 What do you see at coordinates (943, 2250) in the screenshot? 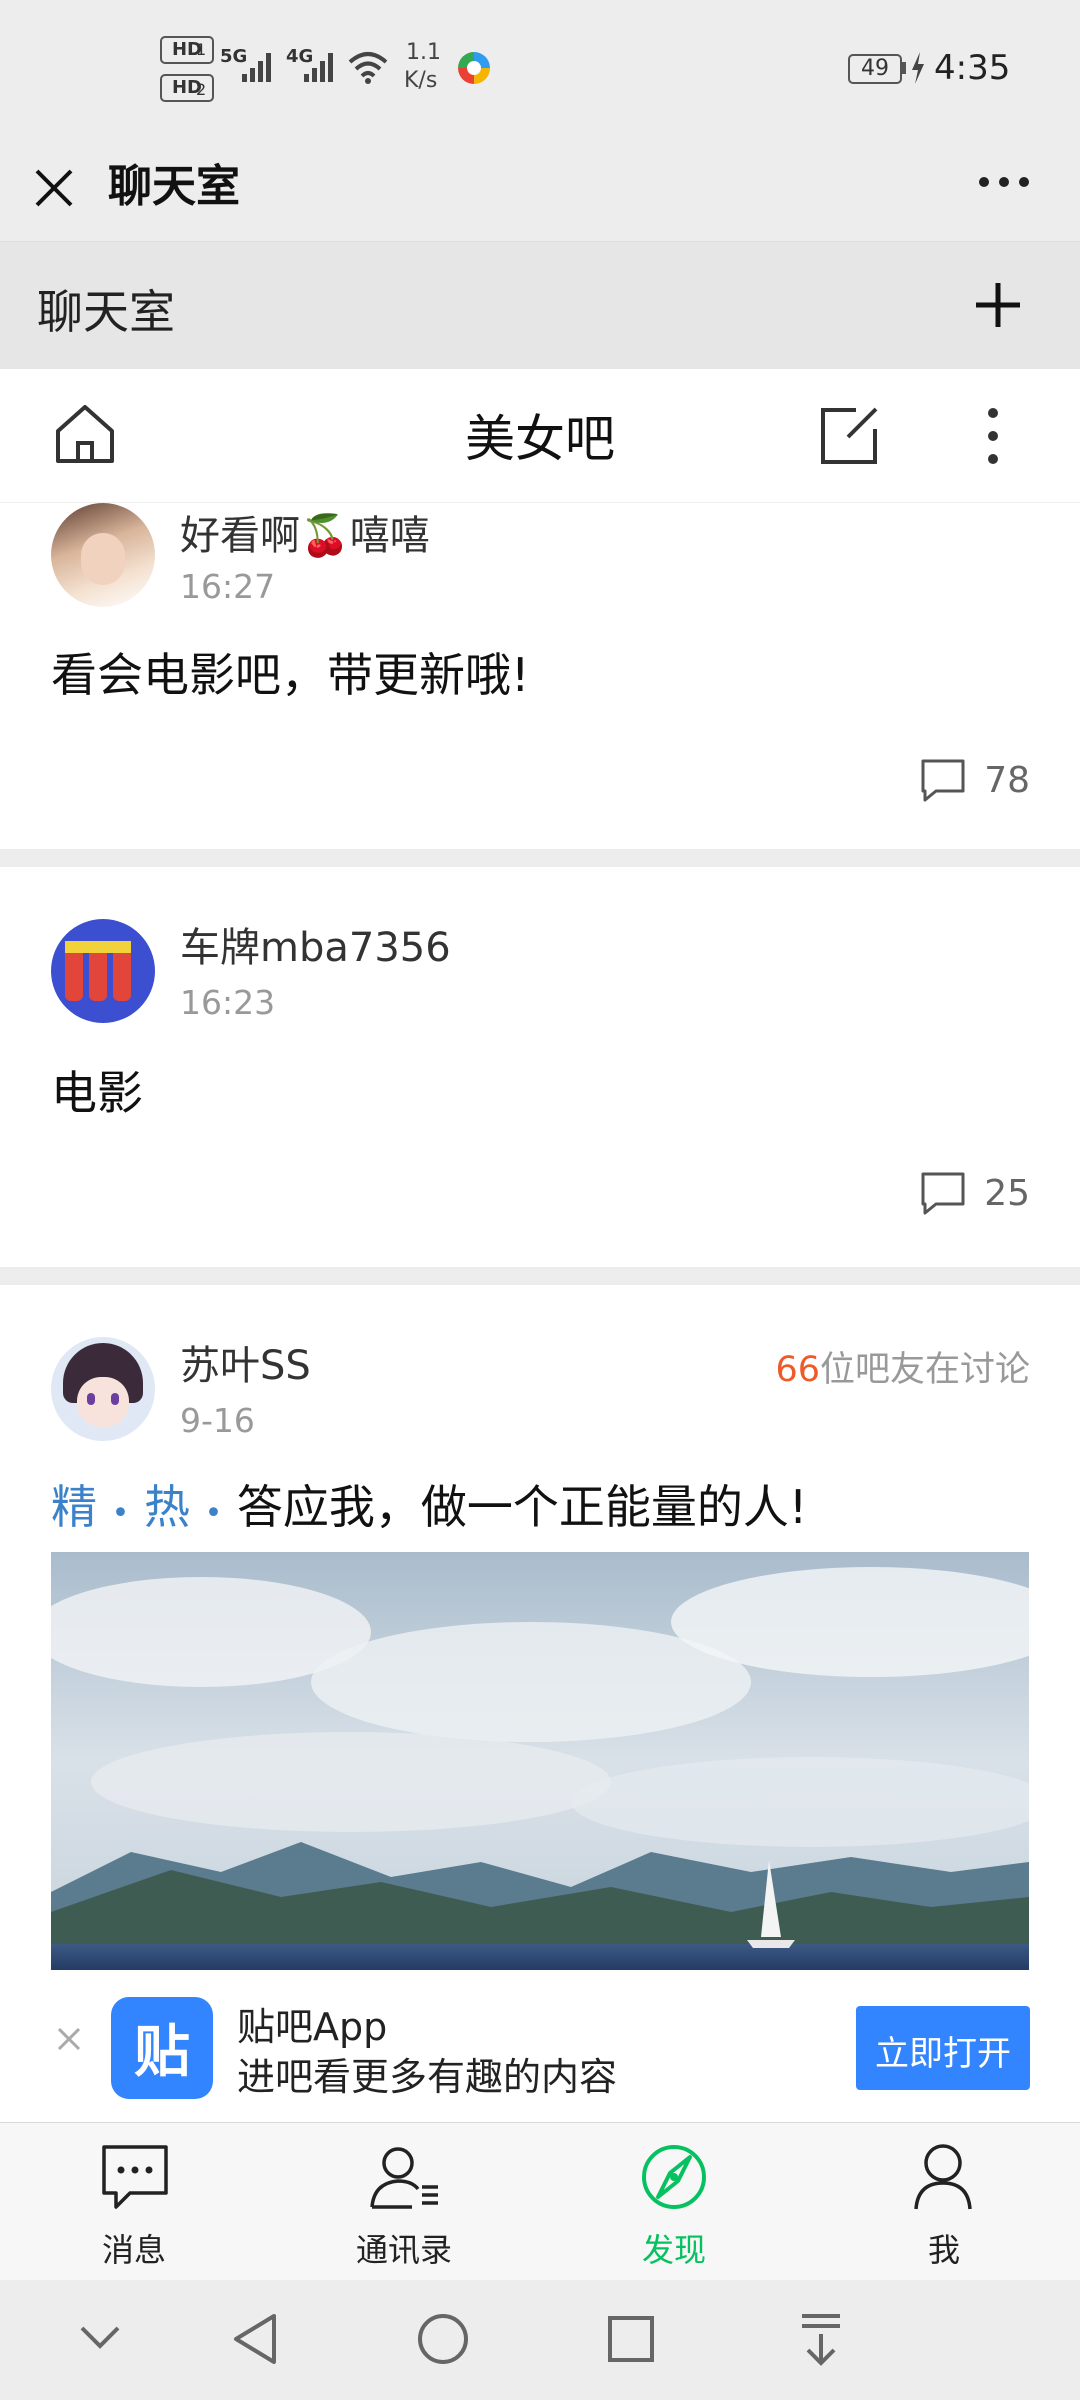
I see `nav-me-label: 我` at bounding box center [943, 2250].